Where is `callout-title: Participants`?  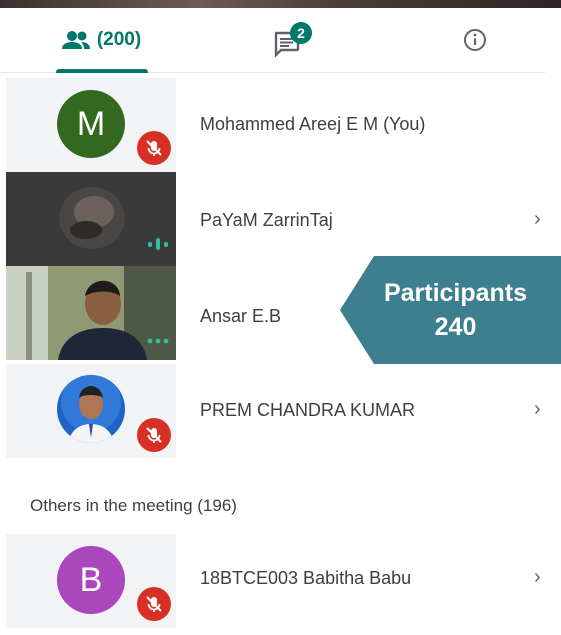
callout-title: Participants is located at coordinates (455, 293).